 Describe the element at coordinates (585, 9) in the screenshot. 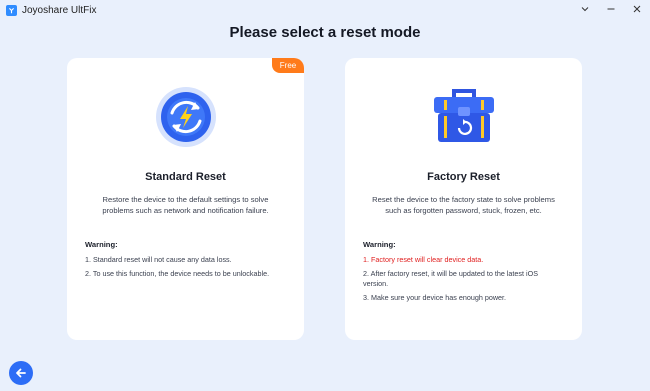

I see `chevron-down-icon` at that location.